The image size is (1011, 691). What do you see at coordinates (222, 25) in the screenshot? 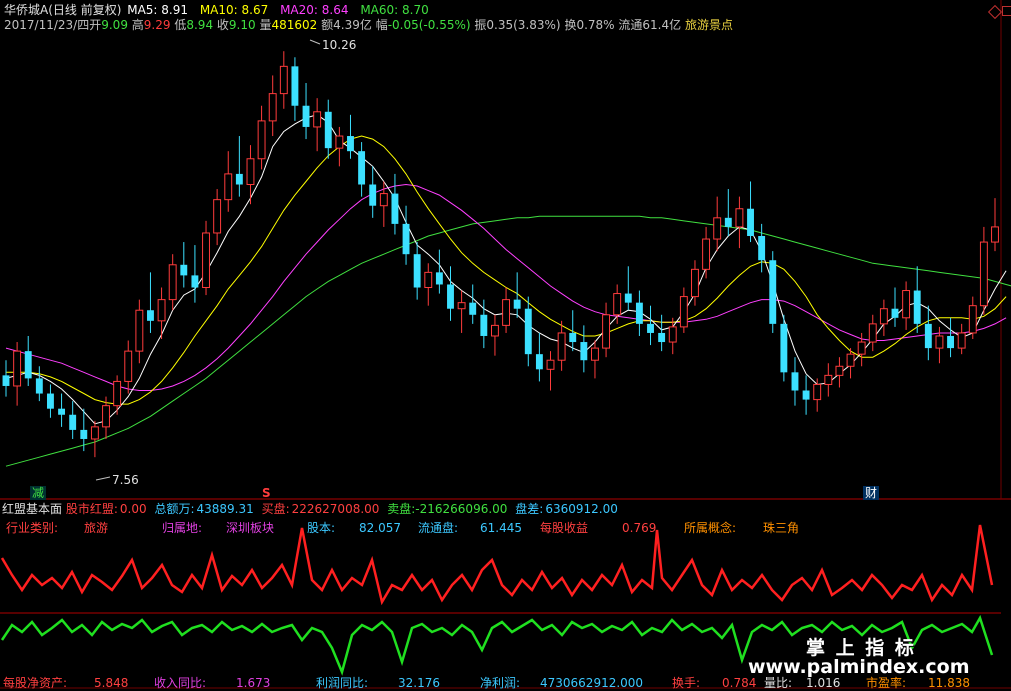
I see `close-label: 收` at bounding box center [222, 25].